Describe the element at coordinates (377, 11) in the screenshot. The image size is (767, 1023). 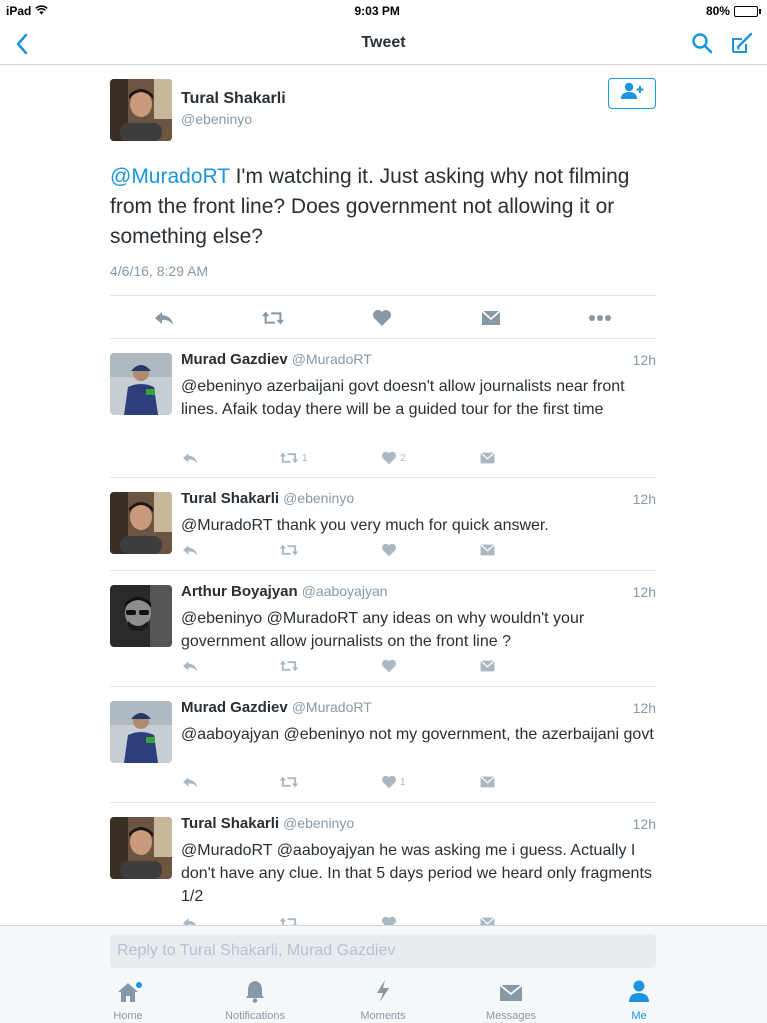
I see `status-time: 9:03 PM` at that location.